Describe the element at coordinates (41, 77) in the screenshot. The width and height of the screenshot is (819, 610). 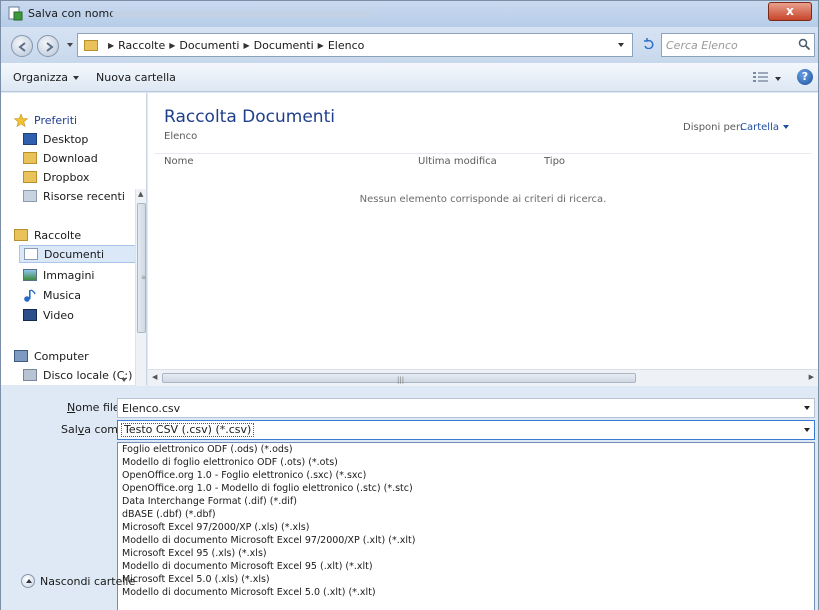
I see `organize-label: Organizza` at that location.